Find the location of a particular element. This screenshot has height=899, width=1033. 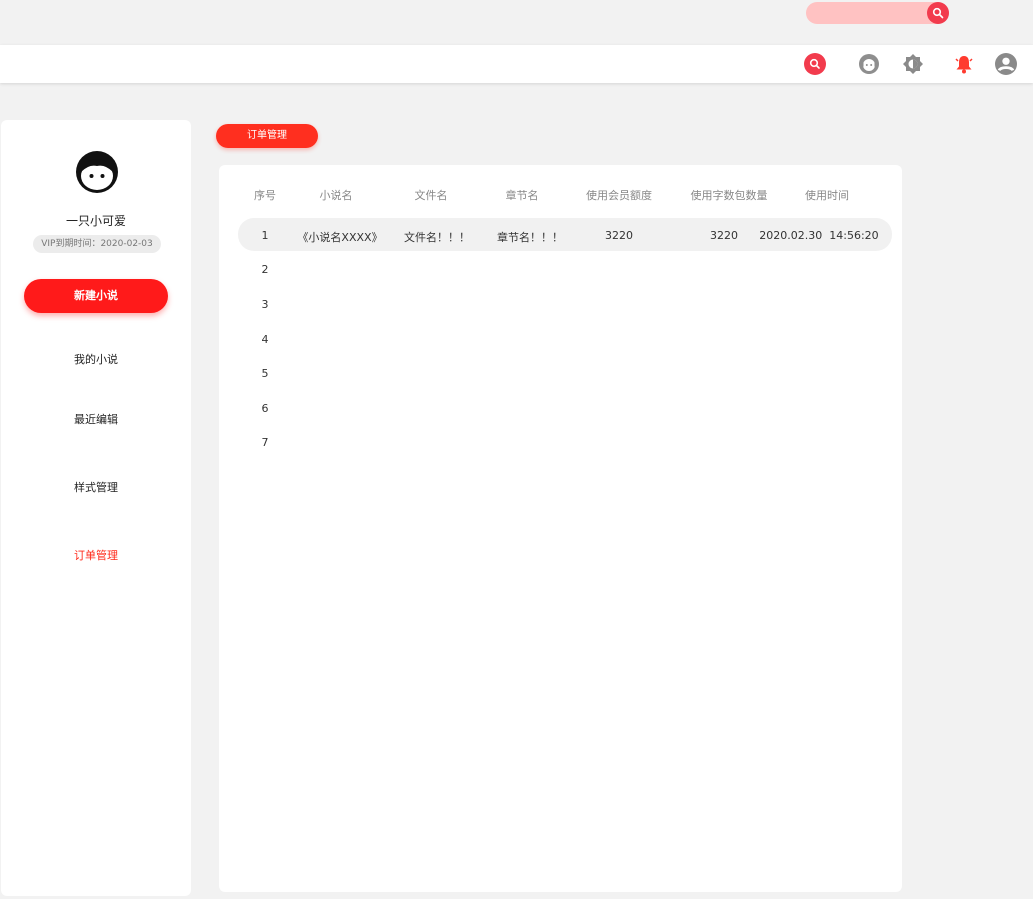

column-header-novel: 小说名 is located at coordinates (336, 195).